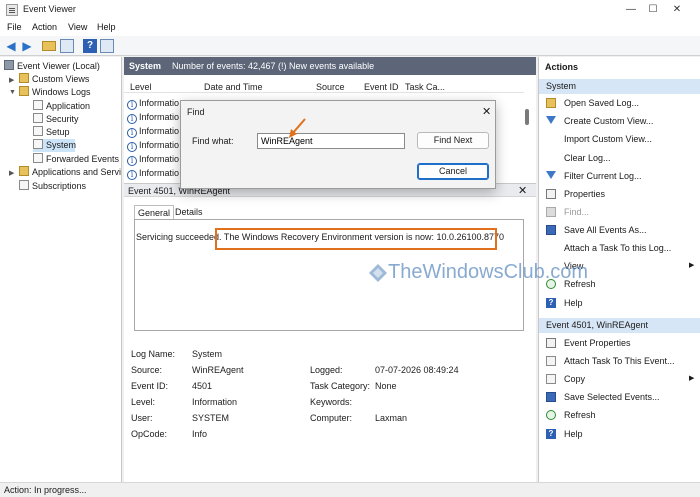  Describe the element at coordinates (297, 128) in the screenshot. I see `annotation-arrow-icon` at that location.